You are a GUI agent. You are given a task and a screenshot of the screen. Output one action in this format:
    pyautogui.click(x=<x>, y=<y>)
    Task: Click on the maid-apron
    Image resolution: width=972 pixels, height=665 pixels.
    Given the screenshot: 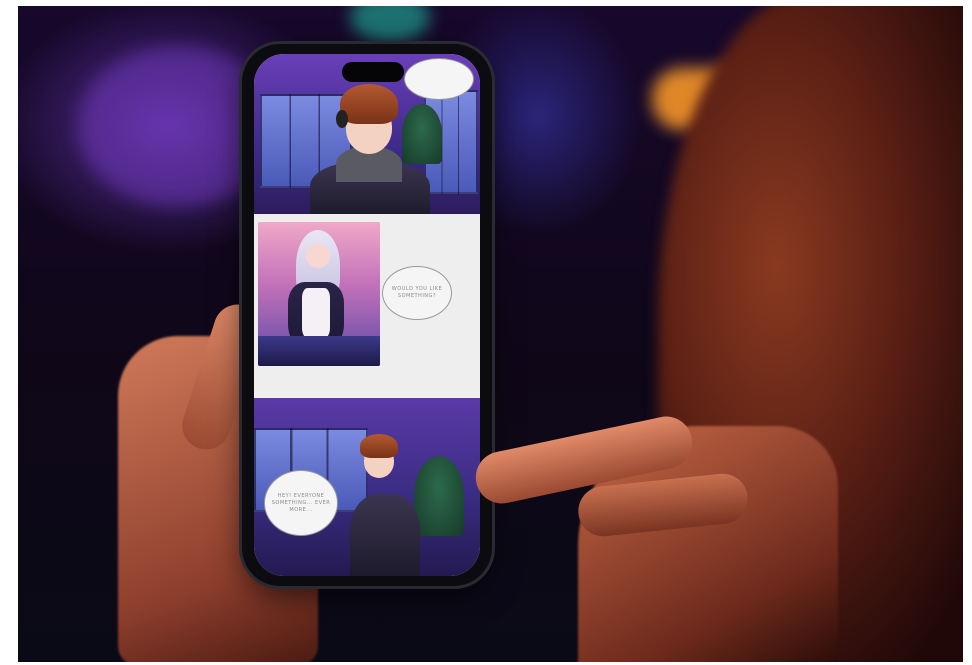 What is the action you would take?
    pyautogui.click(x=316, y=313)
    